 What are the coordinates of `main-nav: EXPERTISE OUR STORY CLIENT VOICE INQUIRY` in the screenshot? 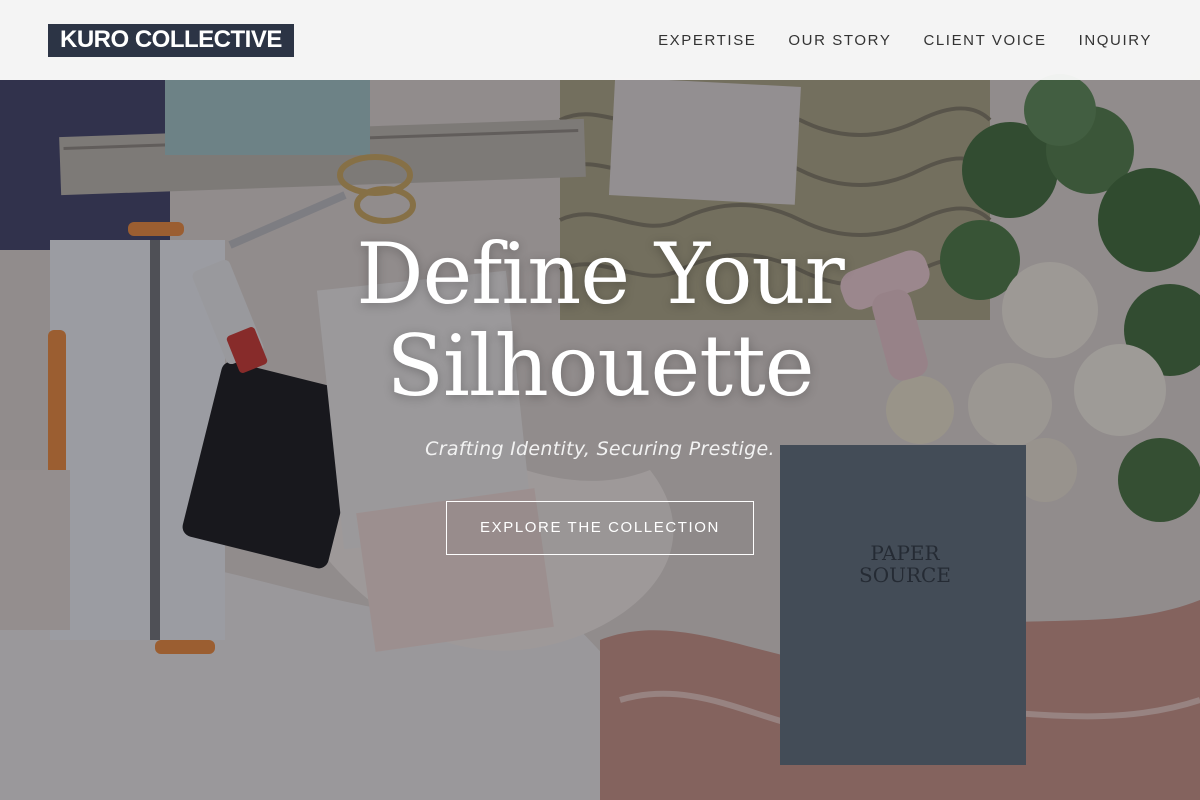 It's located at (905, 40).